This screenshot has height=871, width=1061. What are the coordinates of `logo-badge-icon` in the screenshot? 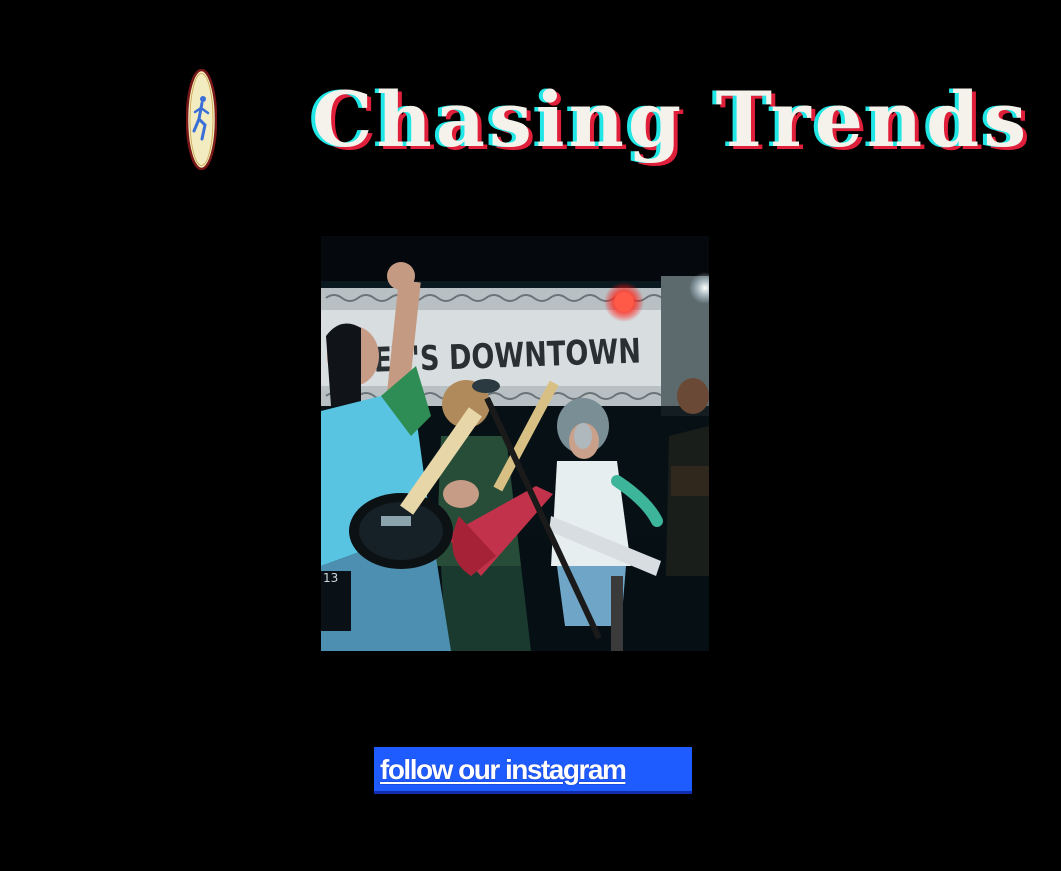 It's located at (201, 119).